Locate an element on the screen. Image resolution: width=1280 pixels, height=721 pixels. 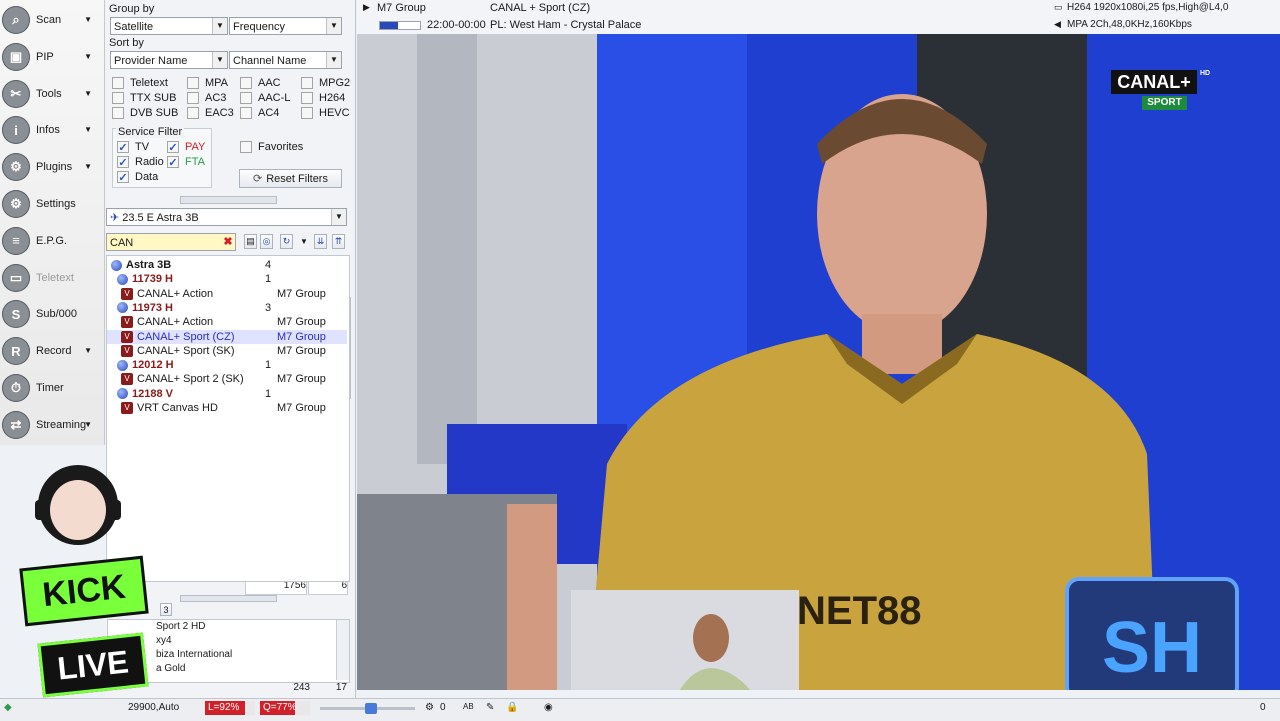
codec-checkbox-aac: AAC is located at coordinates (260, 83).